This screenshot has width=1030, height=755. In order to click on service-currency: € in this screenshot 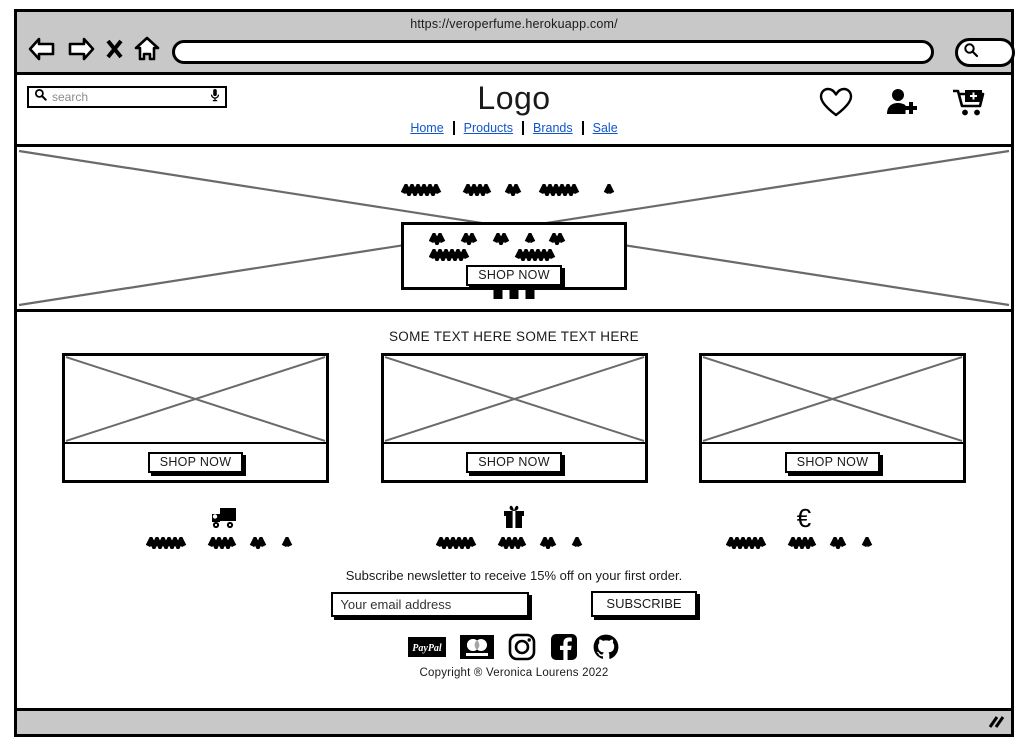, I will do `click(804, 526)`.